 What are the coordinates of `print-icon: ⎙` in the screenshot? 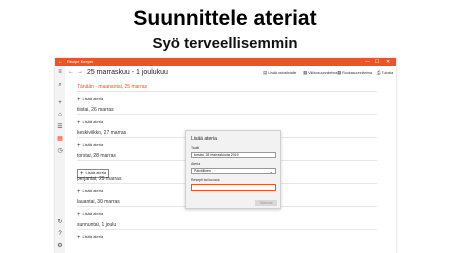 It's located at (379, 72).